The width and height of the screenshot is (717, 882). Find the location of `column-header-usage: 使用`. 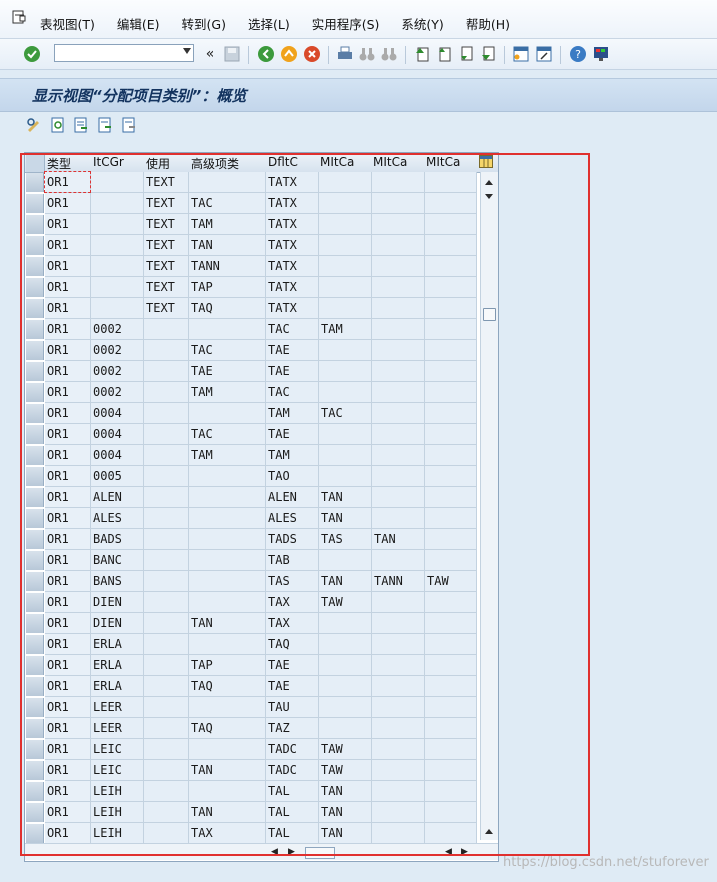

column-header-usage: 使用 is located at coordinates (158, 163).